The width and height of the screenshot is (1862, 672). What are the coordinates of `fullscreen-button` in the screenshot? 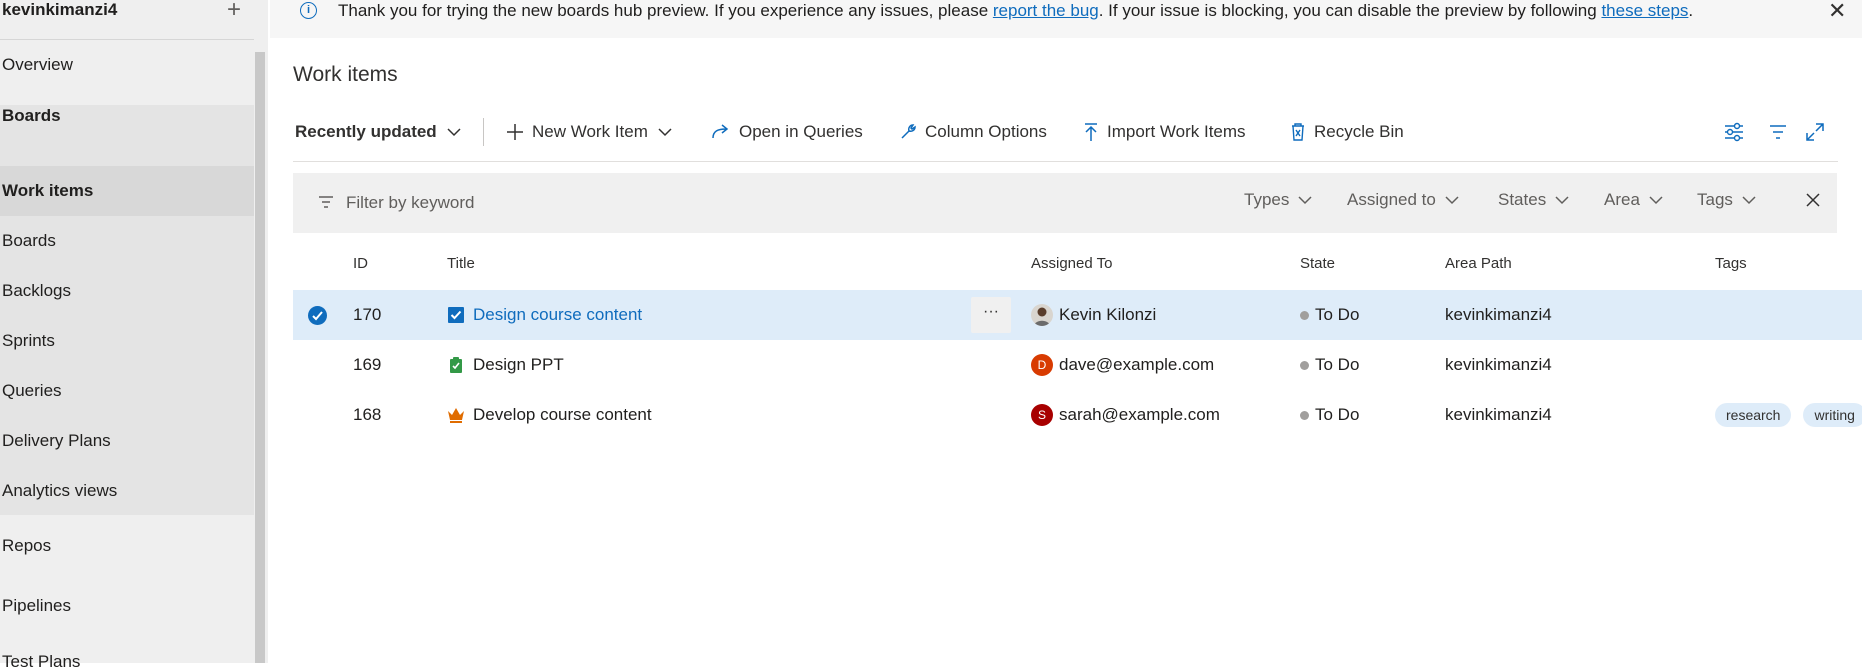 It's located at (1819, 132).